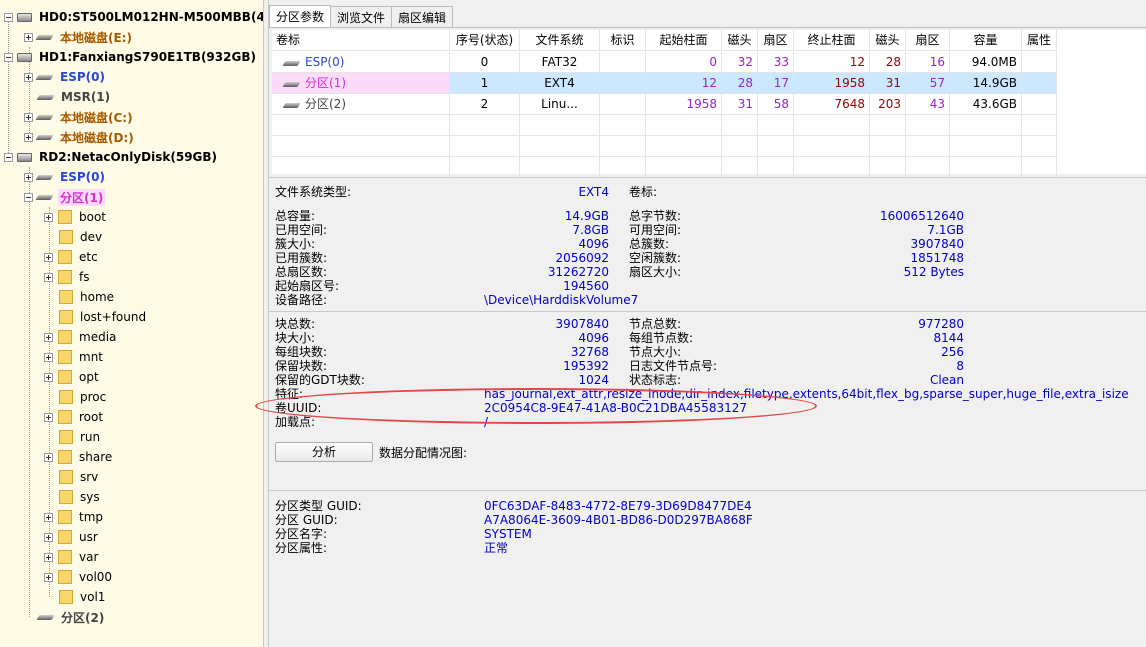 The width and height of the screenshot is (1146, 647). Describe the element at coordinates (664, 104) in the screenshot. I see `table-row: 分区(2) 2 Linu... 1958 31 58 7648 203 43 43.6GB` at that location.